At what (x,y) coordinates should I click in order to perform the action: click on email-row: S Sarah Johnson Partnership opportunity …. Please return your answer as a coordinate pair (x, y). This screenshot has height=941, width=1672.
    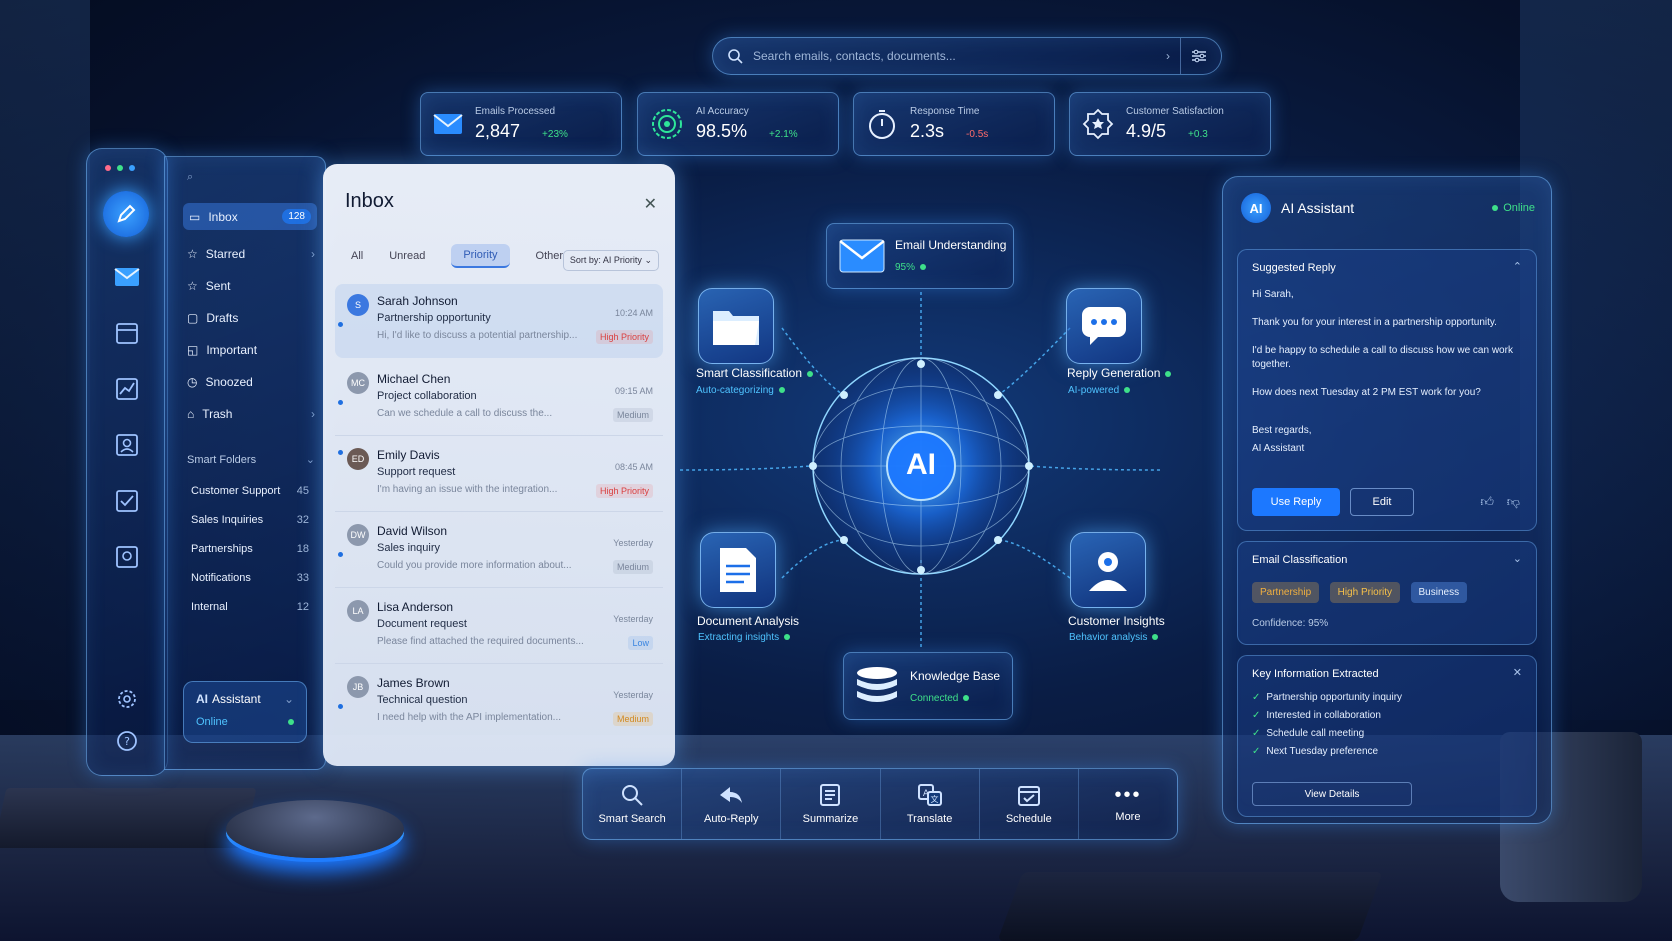
    Looking at the image, I should click on (499, 321).